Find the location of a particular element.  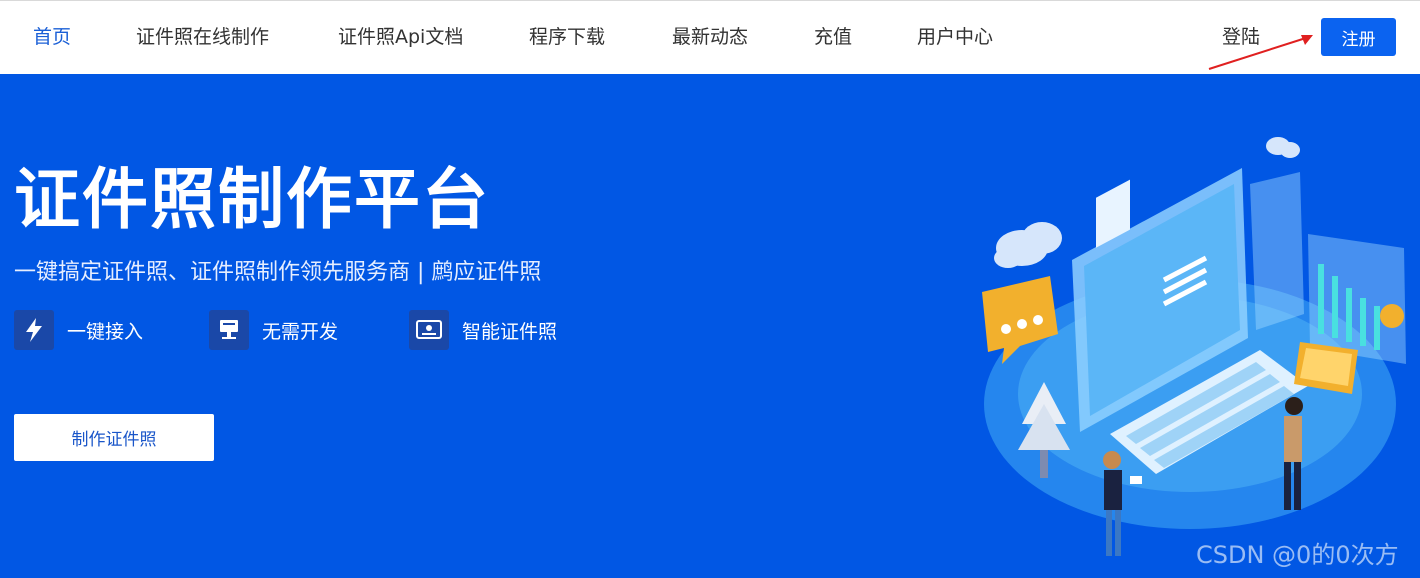

nav-item-recharge: 充值 is located at coordinates (833, 37).